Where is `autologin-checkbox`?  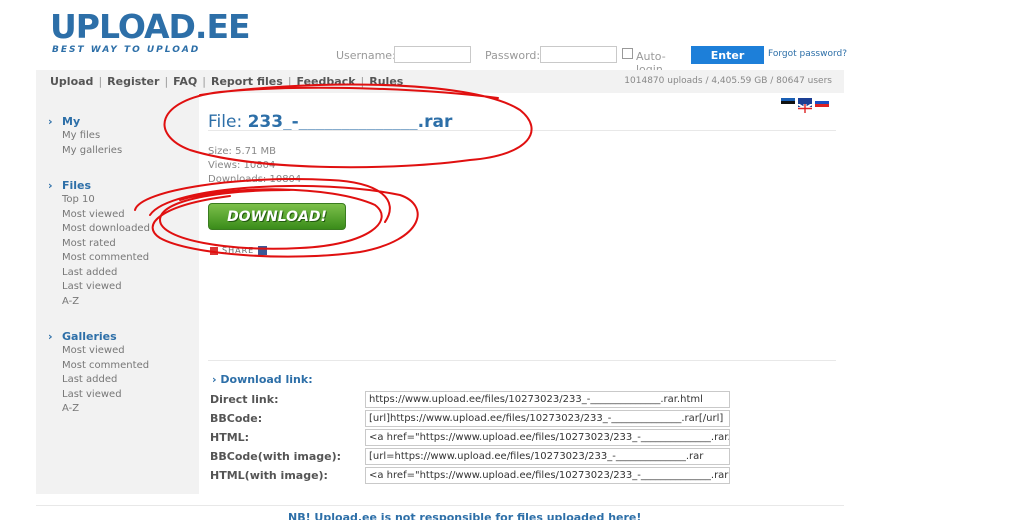 autologin-checkbox is located at coordinates (627, 53).